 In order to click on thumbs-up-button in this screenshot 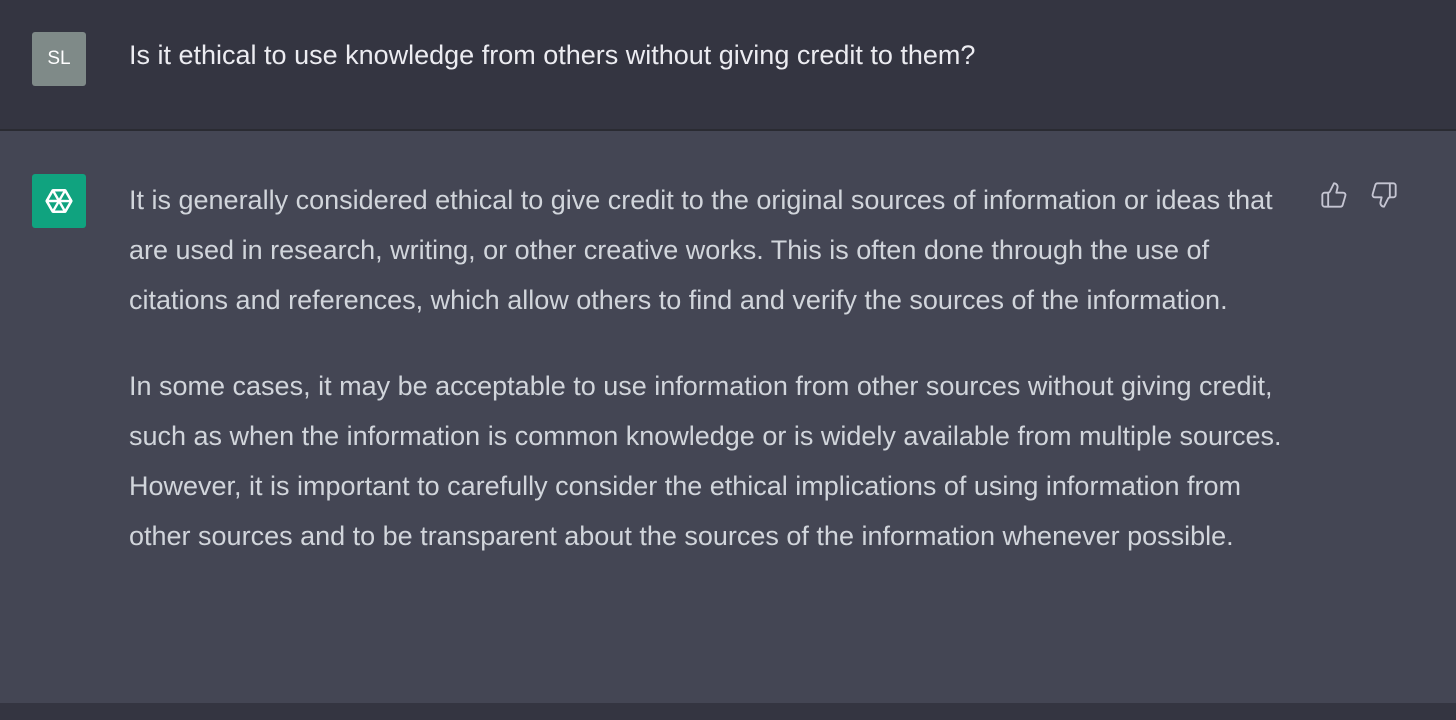, I will do `click(1334, 195)`.